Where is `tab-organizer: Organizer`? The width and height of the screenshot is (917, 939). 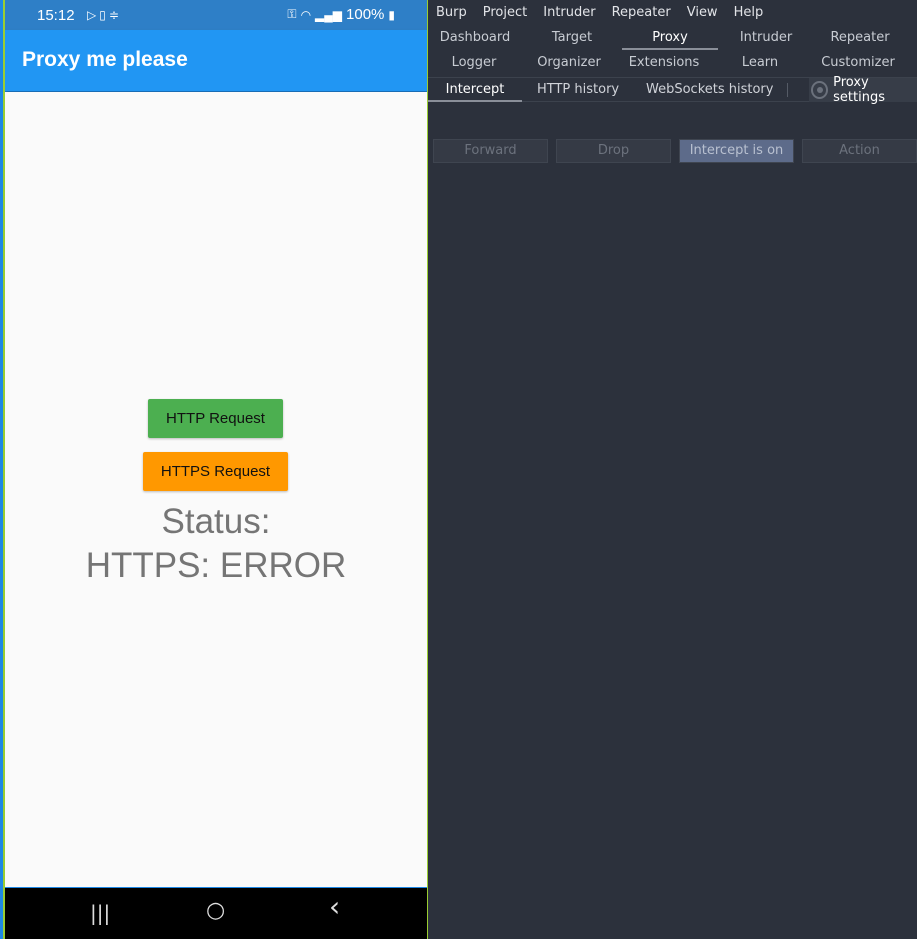
tab-organizer: Organizer is located at coordinates (569, 63).